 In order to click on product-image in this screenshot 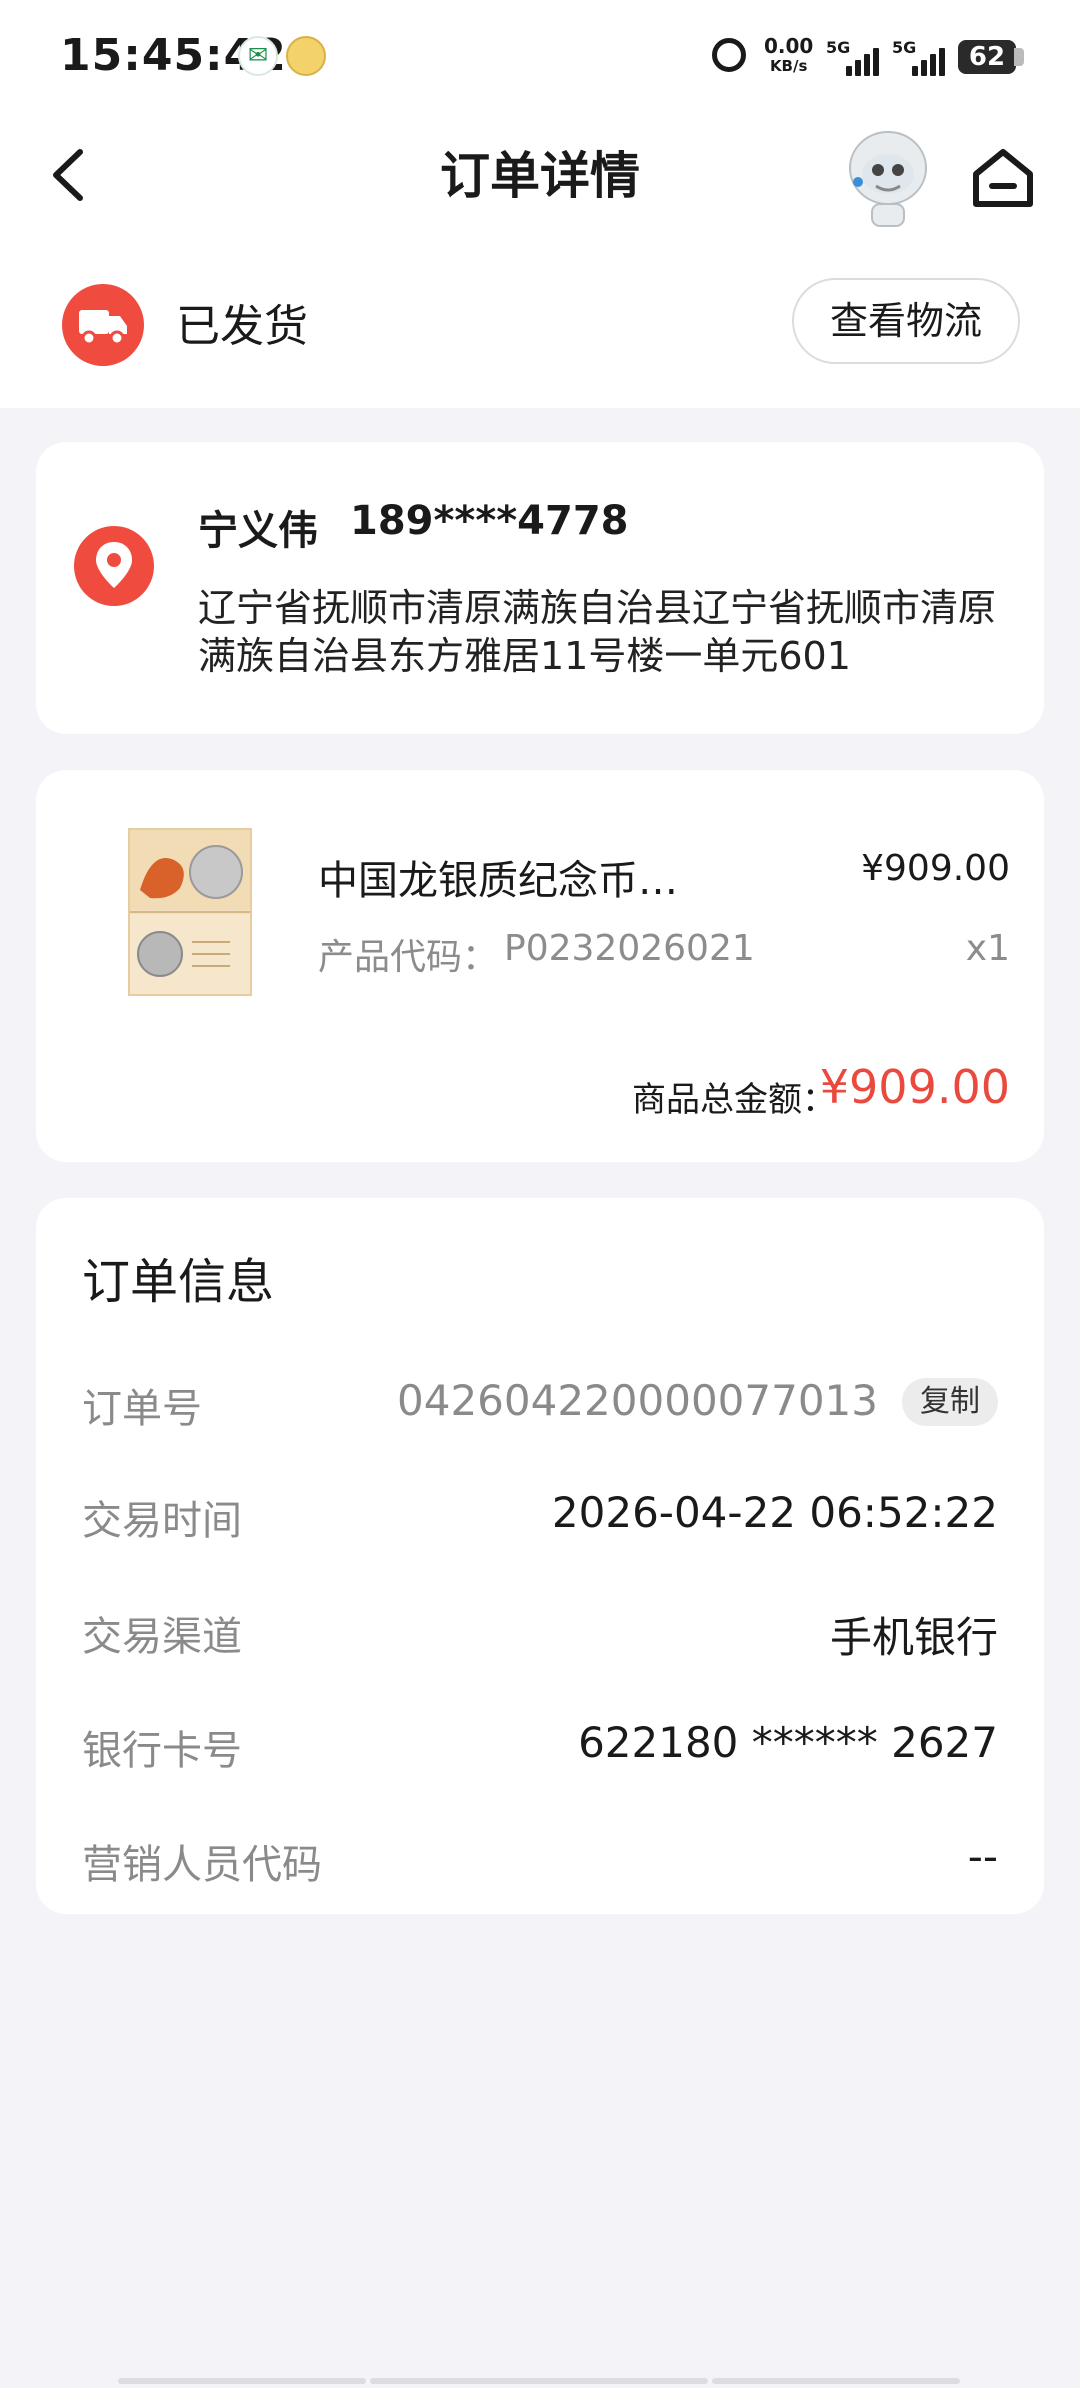, I will do `click(190, 912)`.